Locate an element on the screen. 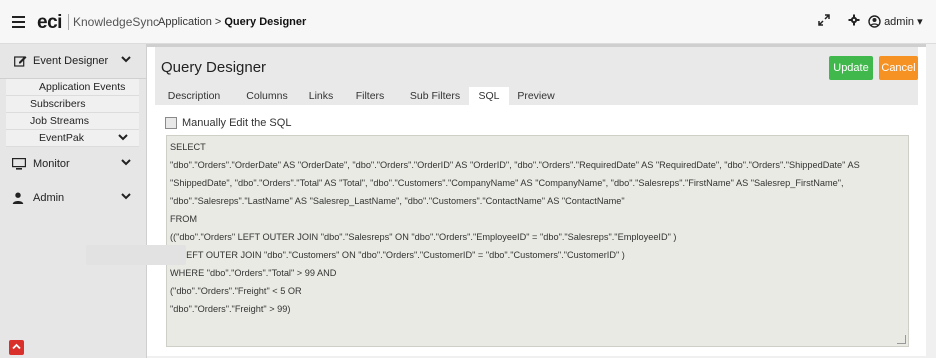  sidebar-item-event-designer: Event Designer is located at coordinates (73, 61).